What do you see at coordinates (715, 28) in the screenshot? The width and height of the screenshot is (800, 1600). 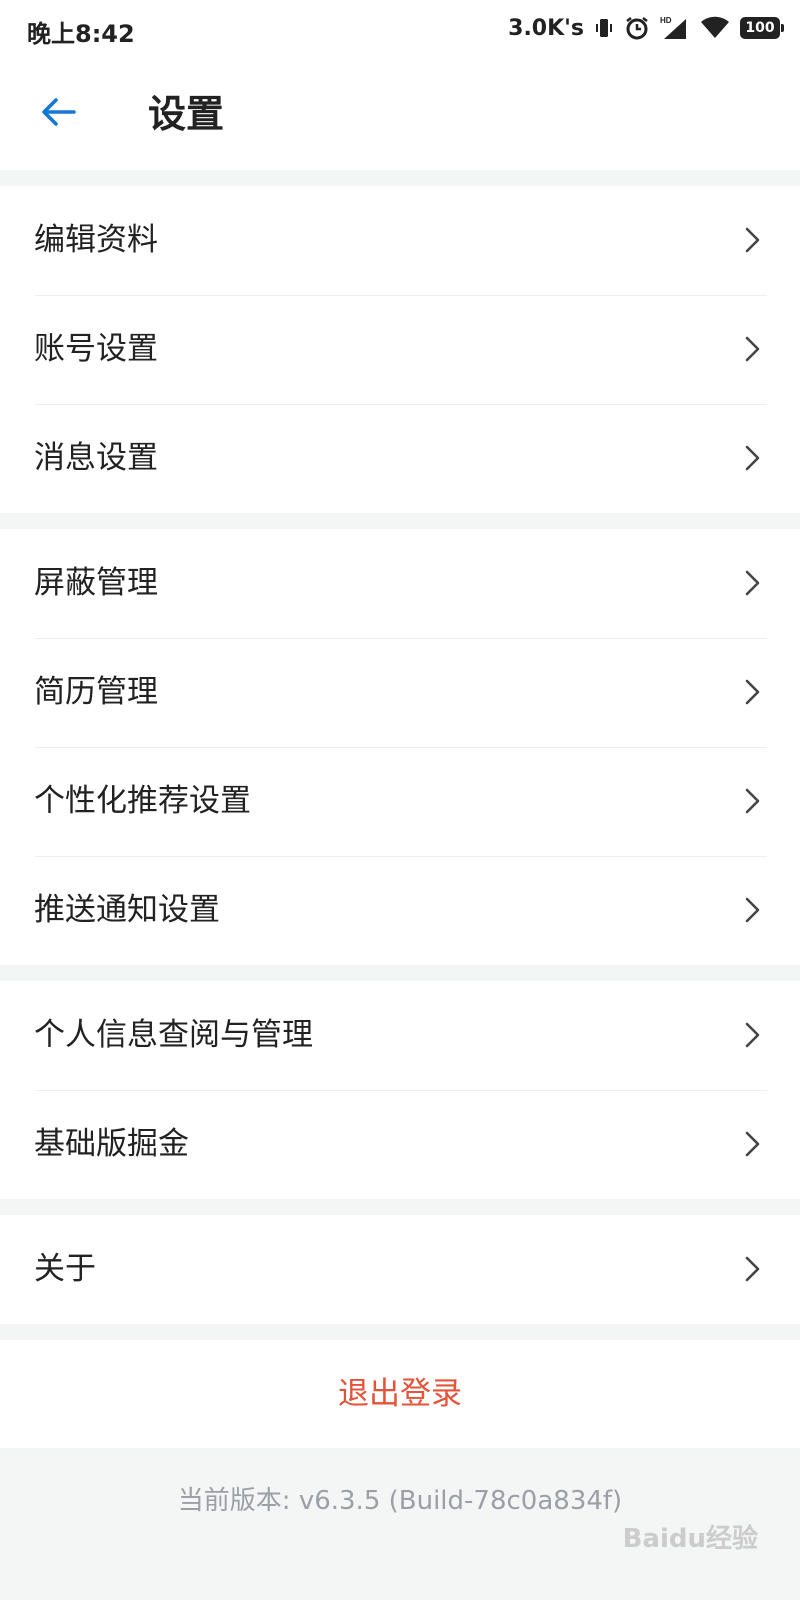 I see `wifi-icon` at bounding box center [715, 28].